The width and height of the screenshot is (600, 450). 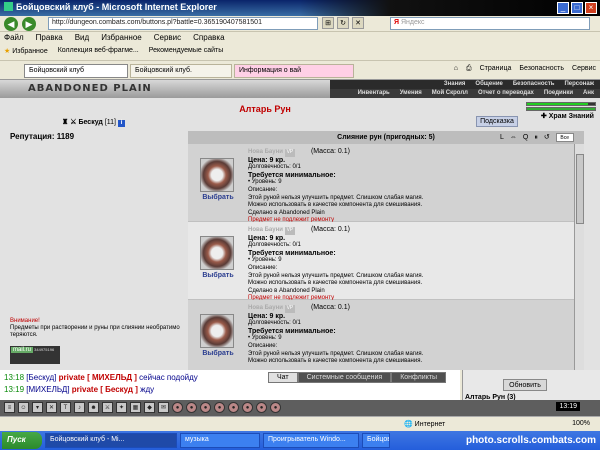 What do you see at coordinates (208, 38) in the screenshot?
I see `menu-help: Справка` at bounding box center [208, 38].